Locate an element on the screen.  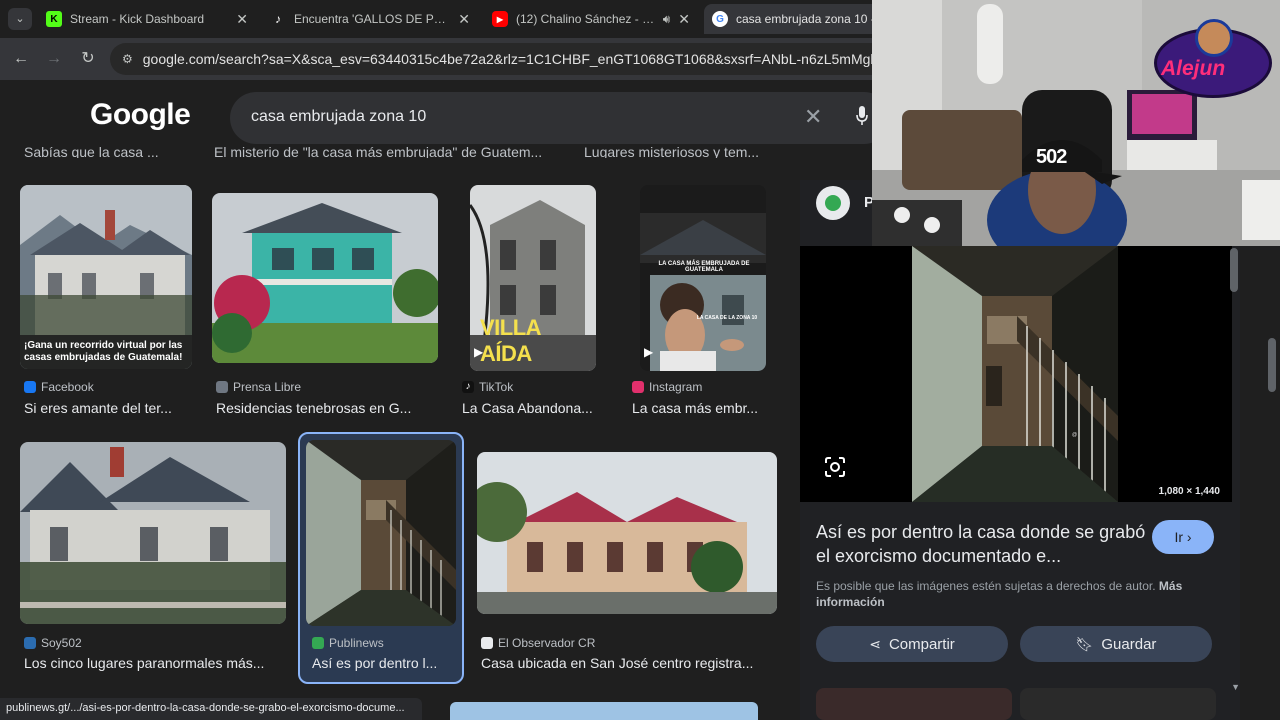
reload-icon: ↻ is located at coordinates (88, 59).